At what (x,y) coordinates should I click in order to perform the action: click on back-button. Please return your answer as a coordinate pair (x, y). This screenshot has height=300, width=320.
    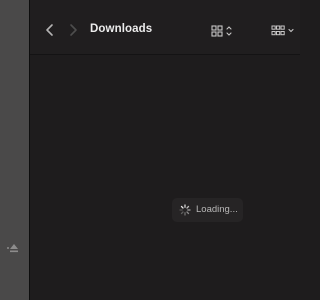
    Looking at the image, I should click on (50, 30).